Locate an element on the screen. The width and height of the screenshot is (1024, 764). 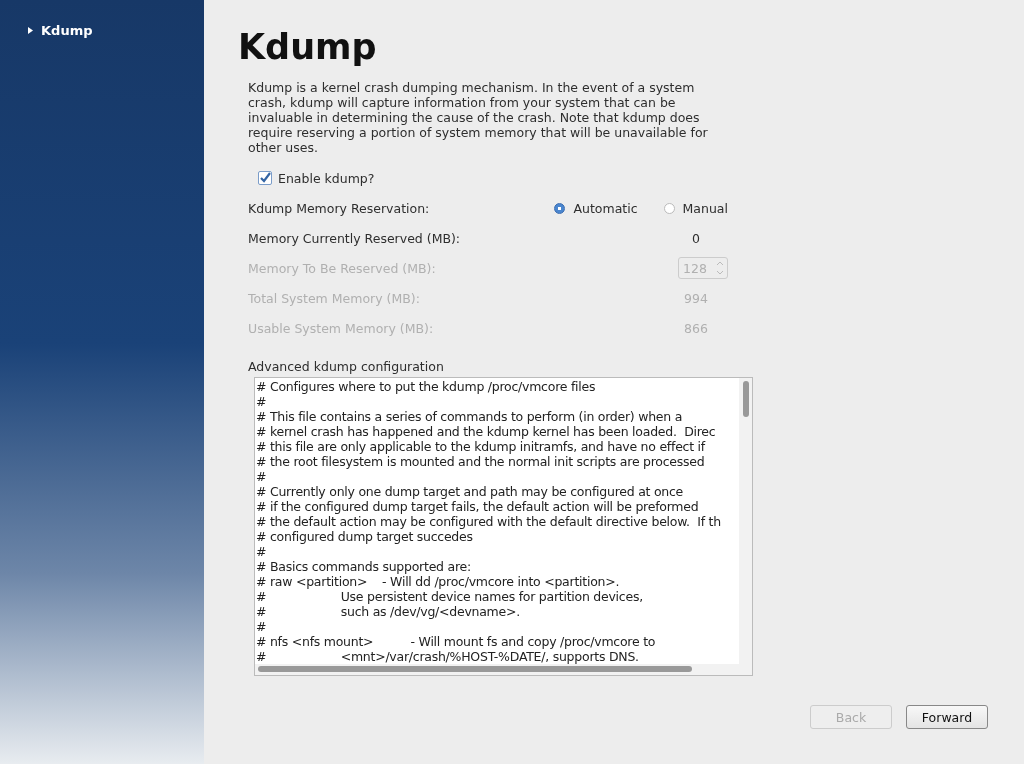
config-line: # This file contains a series of commands to perform (in order) when a is located at coordinates (469, 416).